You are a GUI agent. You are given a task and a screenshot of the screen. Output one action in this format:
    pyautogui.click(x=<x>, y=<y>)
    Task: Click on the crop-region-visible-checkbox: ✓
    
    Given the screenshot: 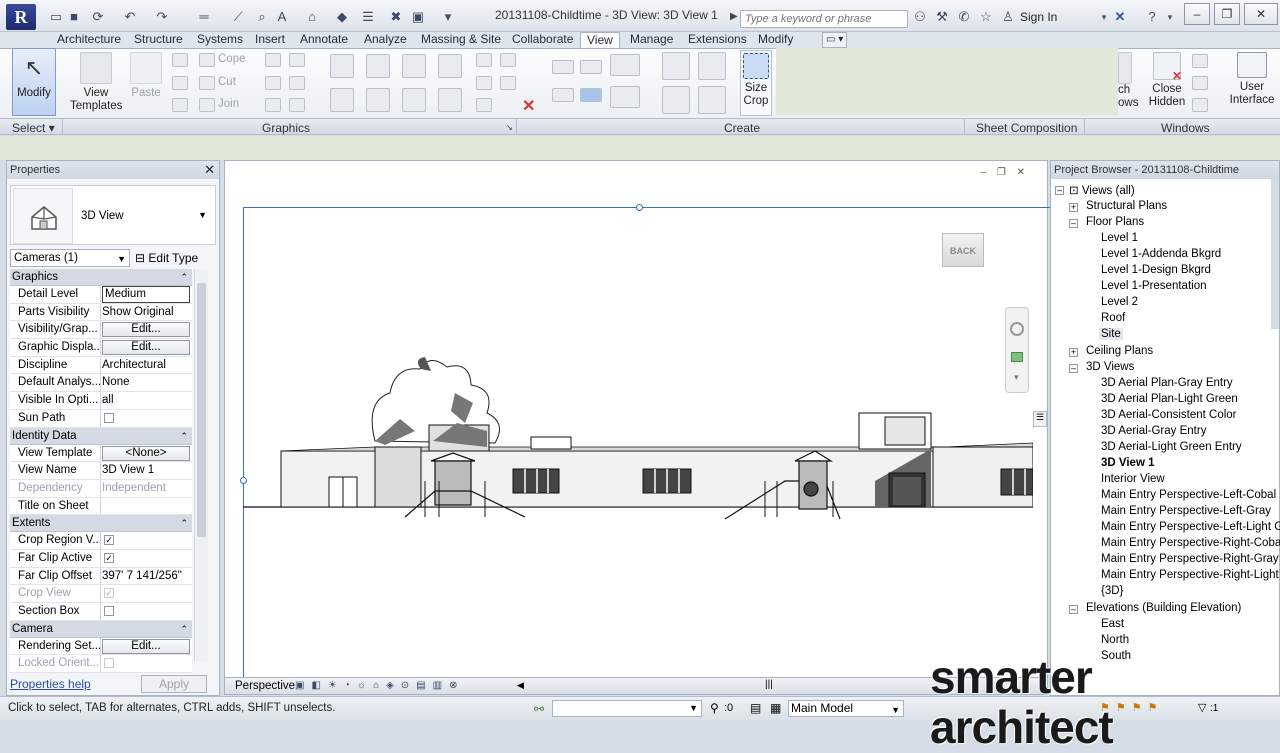 What is the action you would take?
    pyautogui.click(x=109, y=540)
    